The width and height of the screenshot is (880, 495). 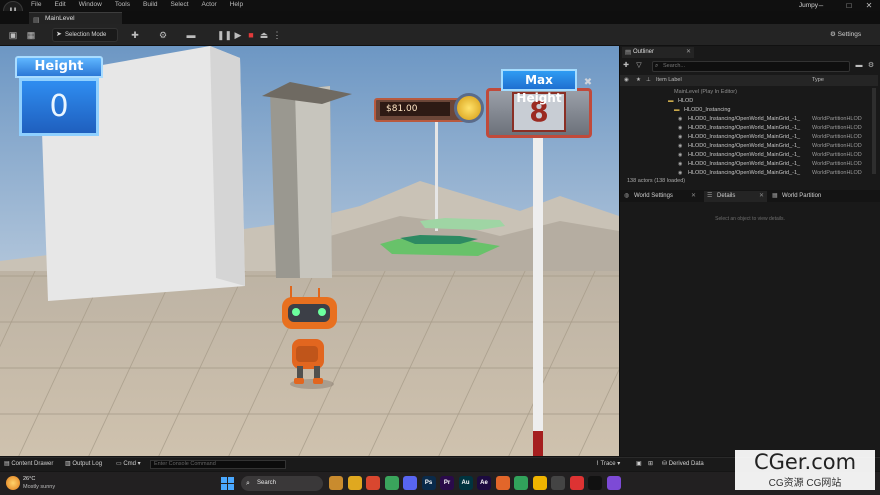 I want to click on menu-help: Help, so click(x=236, y=4).